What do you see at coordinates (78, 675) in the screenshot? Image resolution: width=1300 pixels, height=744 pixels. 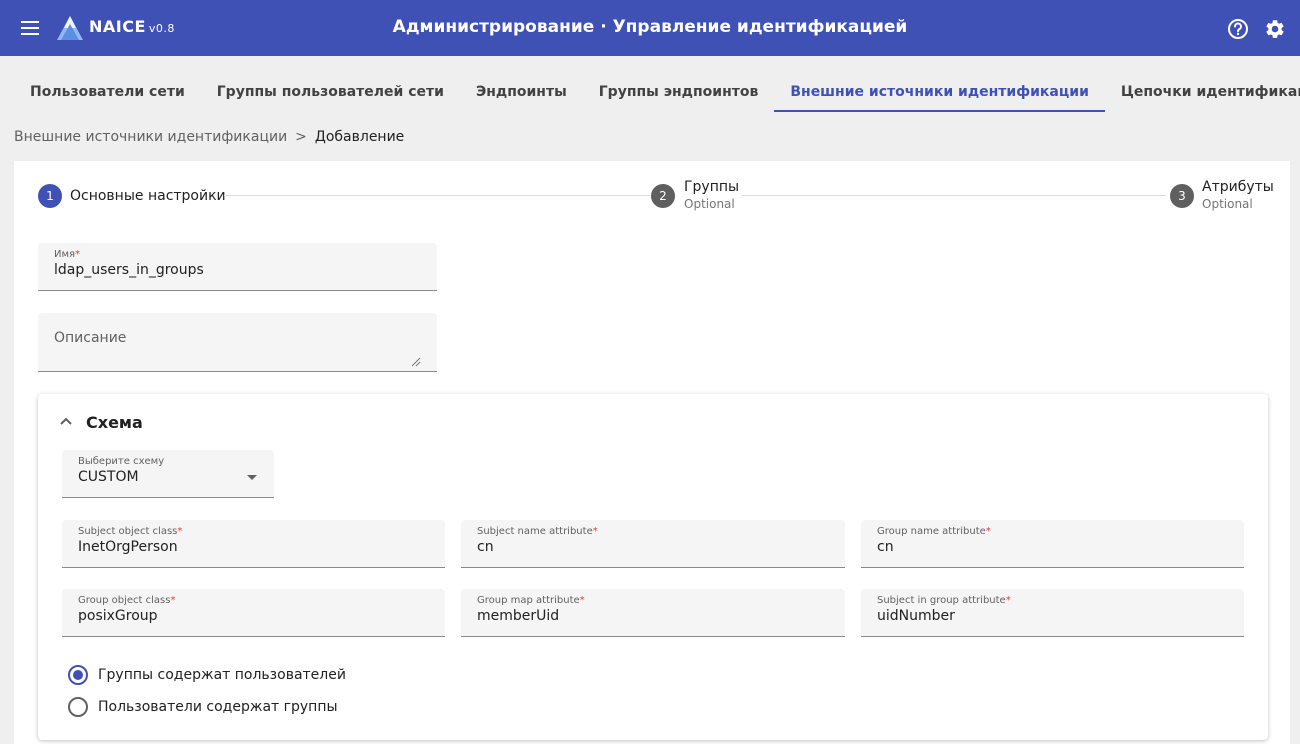 I see `radio-button-checked` at bounding box center [78, 675].